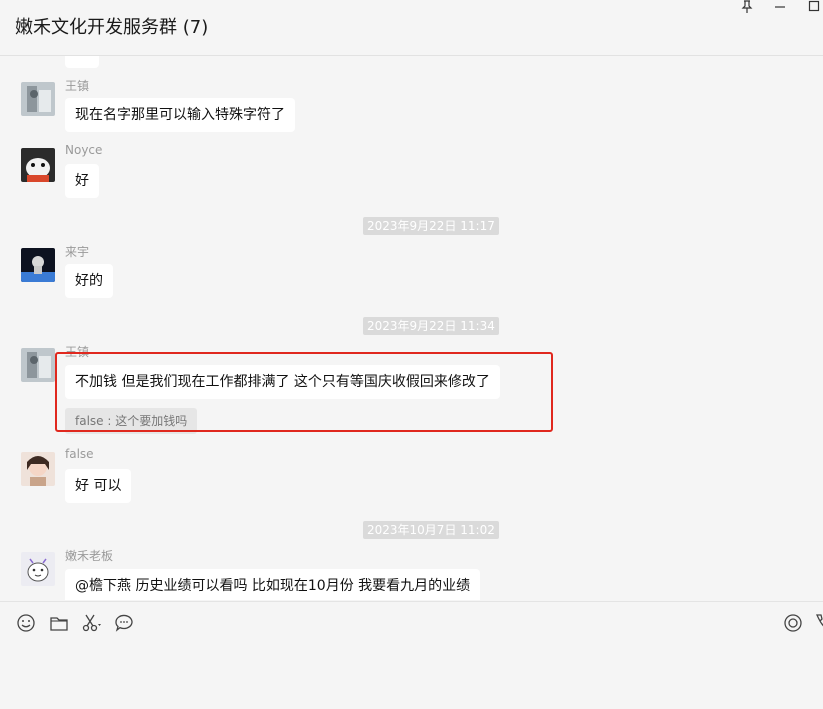 Image resolution: width=823 pixels, height=709 pixels. Describe the element at coordinates (82, 181) in the screenshot. I see `message-bubble: 好` at that location.